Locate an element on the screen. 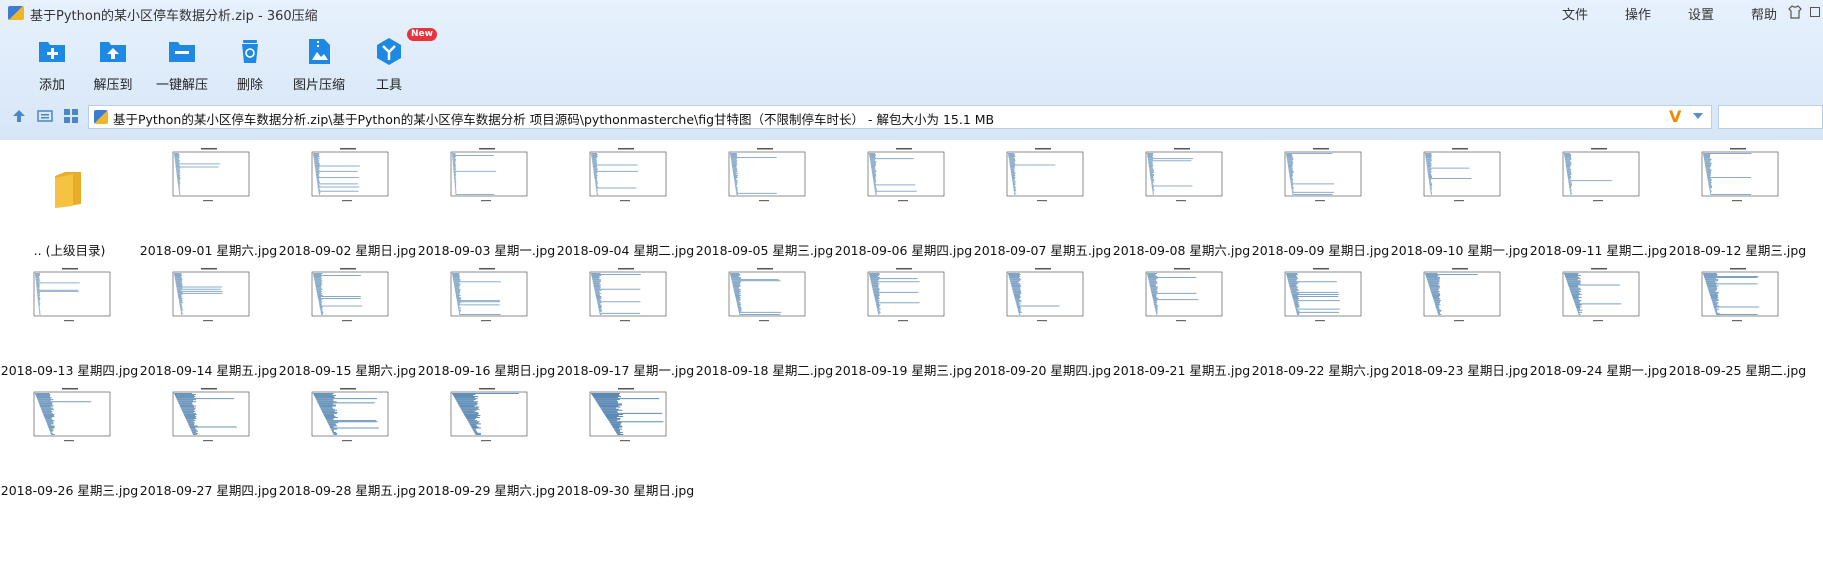 Image resolution: width=1823 pixels, height=563 pixels. file-name: 2018-09-30 星期日.jpg is located at coordinates (625, 490).